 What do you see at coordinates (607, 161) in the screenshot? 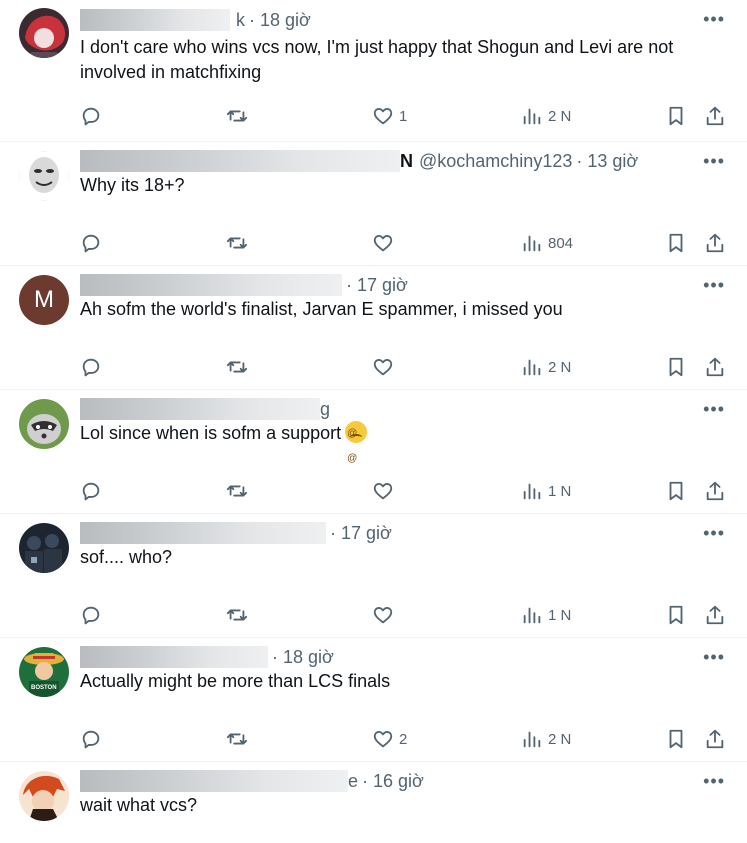
I see `timestamp: · 13 giờ` at bounding box center [607, 161].